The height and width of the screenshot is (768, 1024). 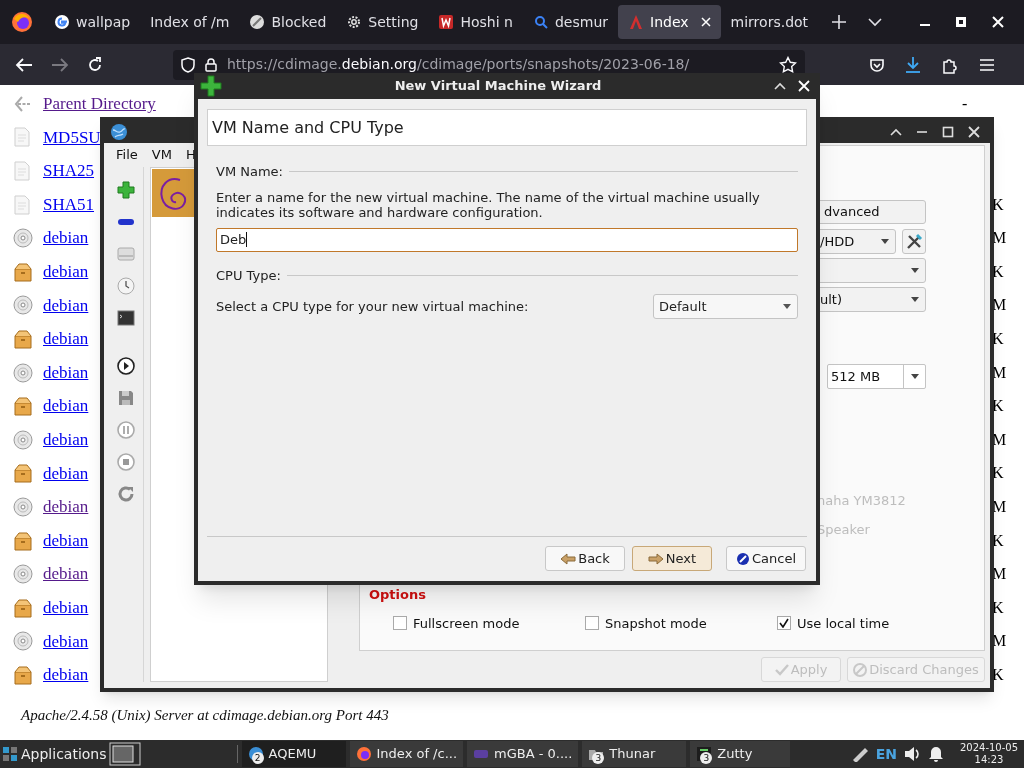 What do you see at coordinates (95, 64) in the screenshot?
I see `reload-icon` at bounding box center [95, 64].